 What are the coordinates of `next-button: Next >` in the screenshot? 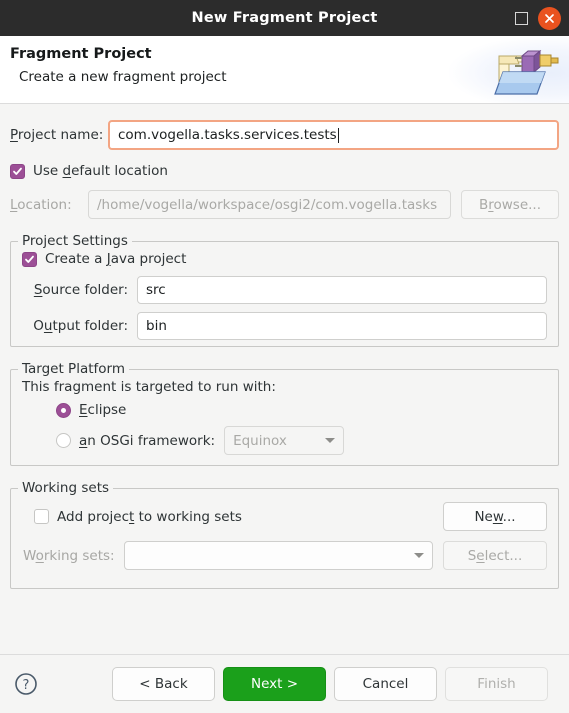 It's located at (274, 684).